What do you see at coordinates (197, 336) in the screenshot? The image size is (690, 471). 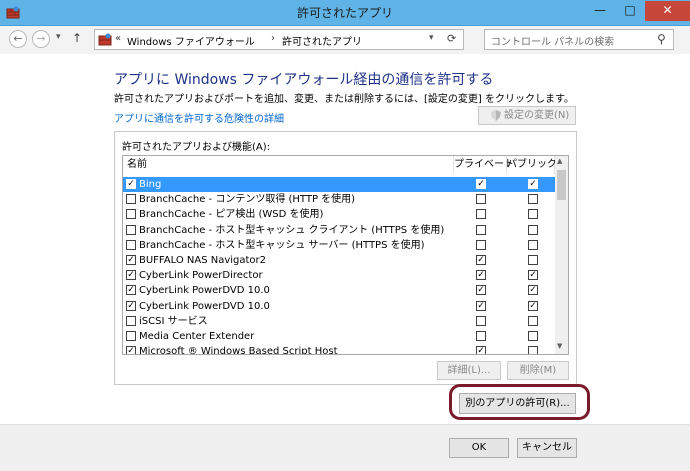 I see `app-name: Media Center Extender` at bounding box center [197, 336].